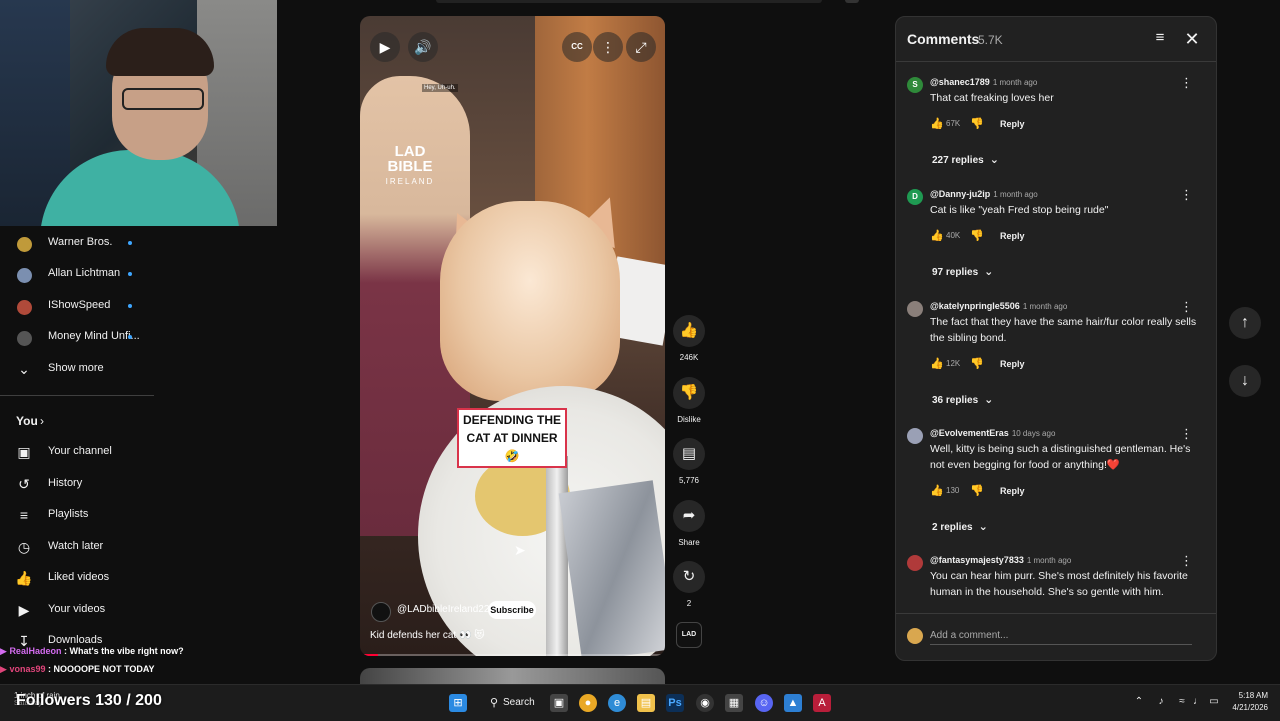 This screenshot has width=1280, height=721. Describe the element at coordinates (641, 47) in the screenshot. I see `fullscreen-button: ⤢` at that location.